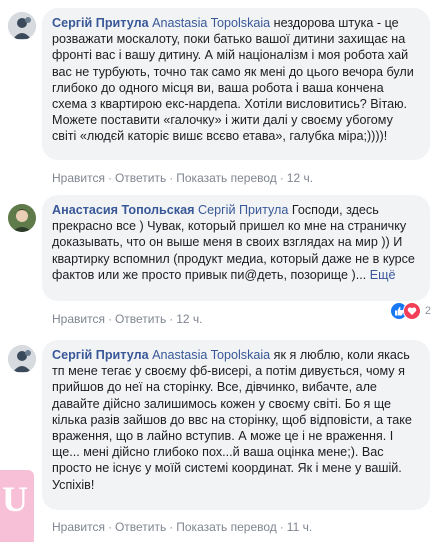  What do you see at coordinates (243, 210) in the screenshot?
I see `comment-mention: Сергій Притула` at bounding box center [243, 210].